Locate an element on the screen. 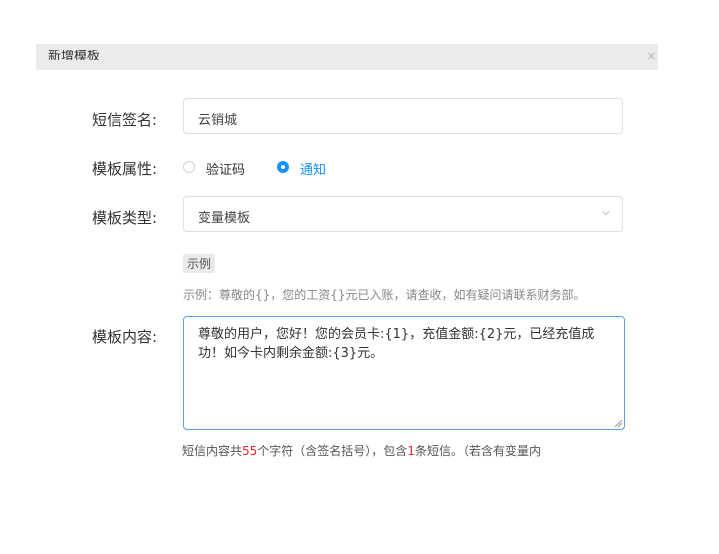 Image resolution: width=719 pixels, height=554 pixels. radio-notification is located at coordinates (283, 167).